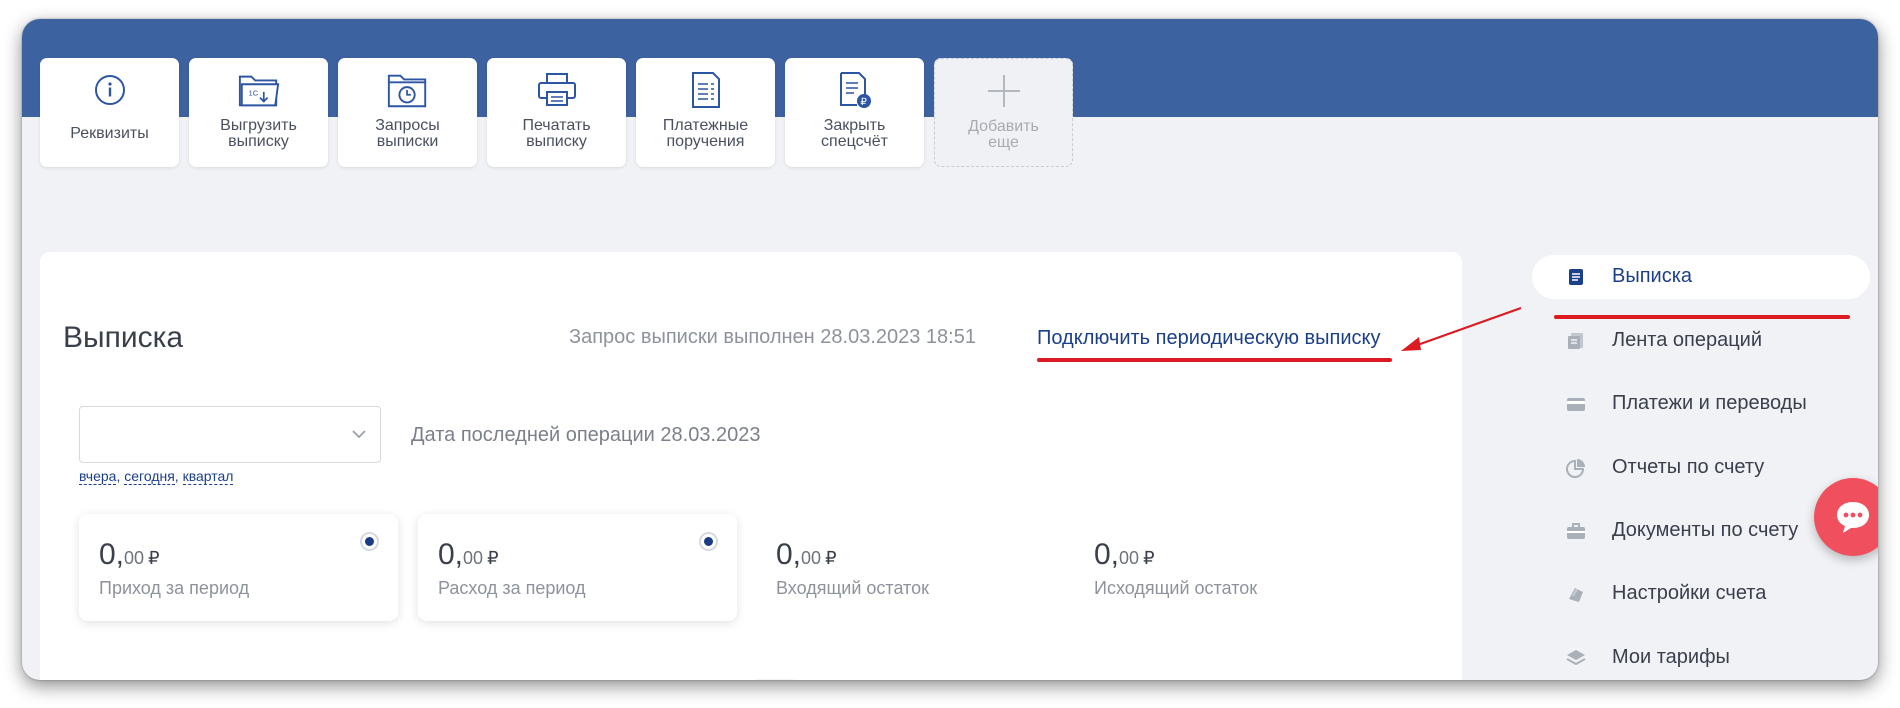  Describe the element at coordinates (1575, 341) in the screenshot. I see `feed-icon` at that location.